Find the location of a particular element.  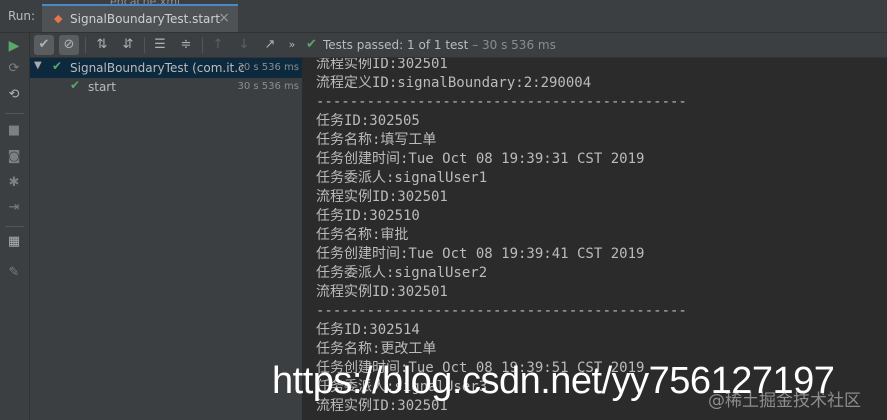

console-line: 任务ID:302505 is located at coordinates (368, 121).